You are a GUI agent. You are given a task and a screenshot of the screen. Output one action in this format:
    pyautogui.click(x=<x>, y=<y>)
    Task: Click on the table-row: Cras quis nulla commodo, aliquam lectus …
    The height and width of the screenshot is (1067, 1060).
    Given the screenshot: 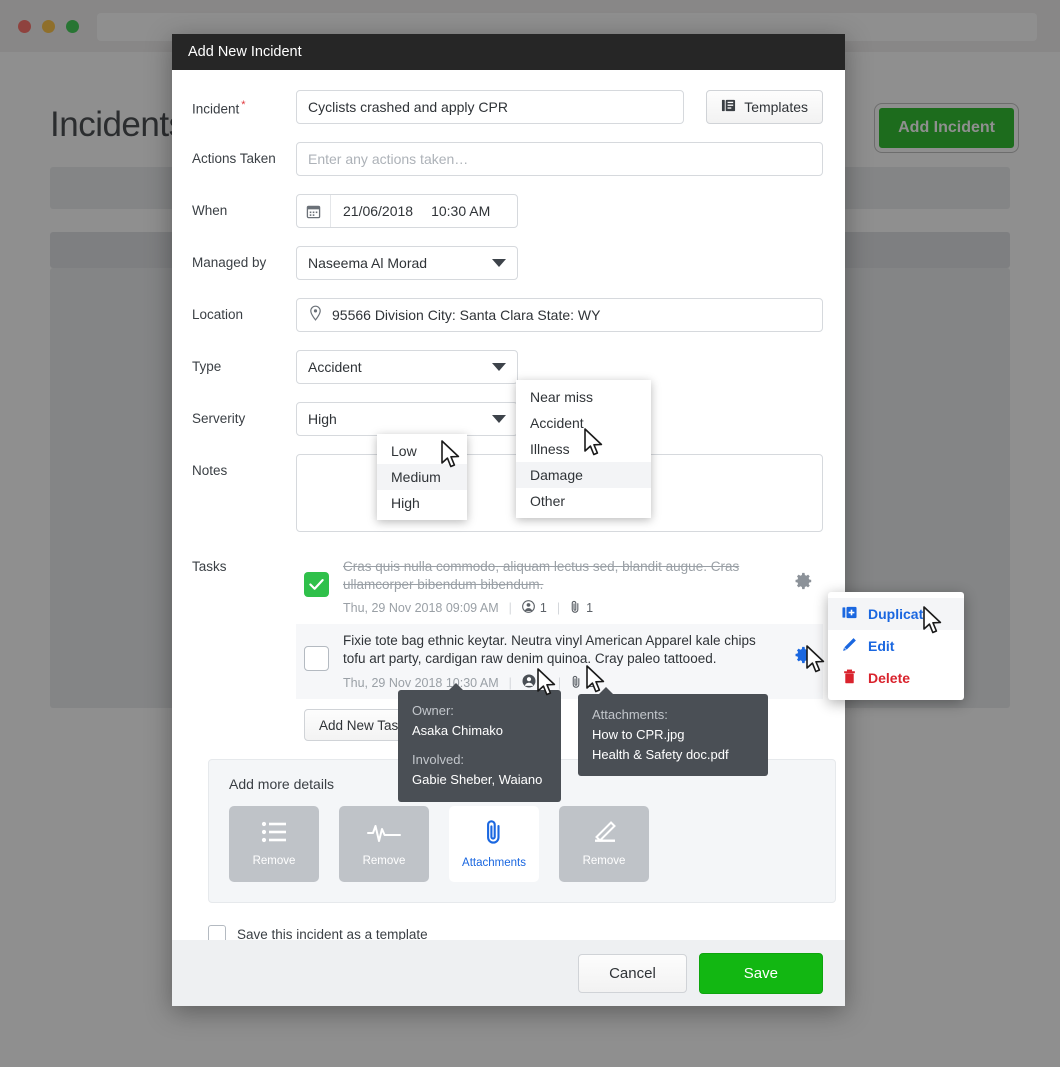 What is the action you would take?
    pyautogui.click(x=559, y=587)
    